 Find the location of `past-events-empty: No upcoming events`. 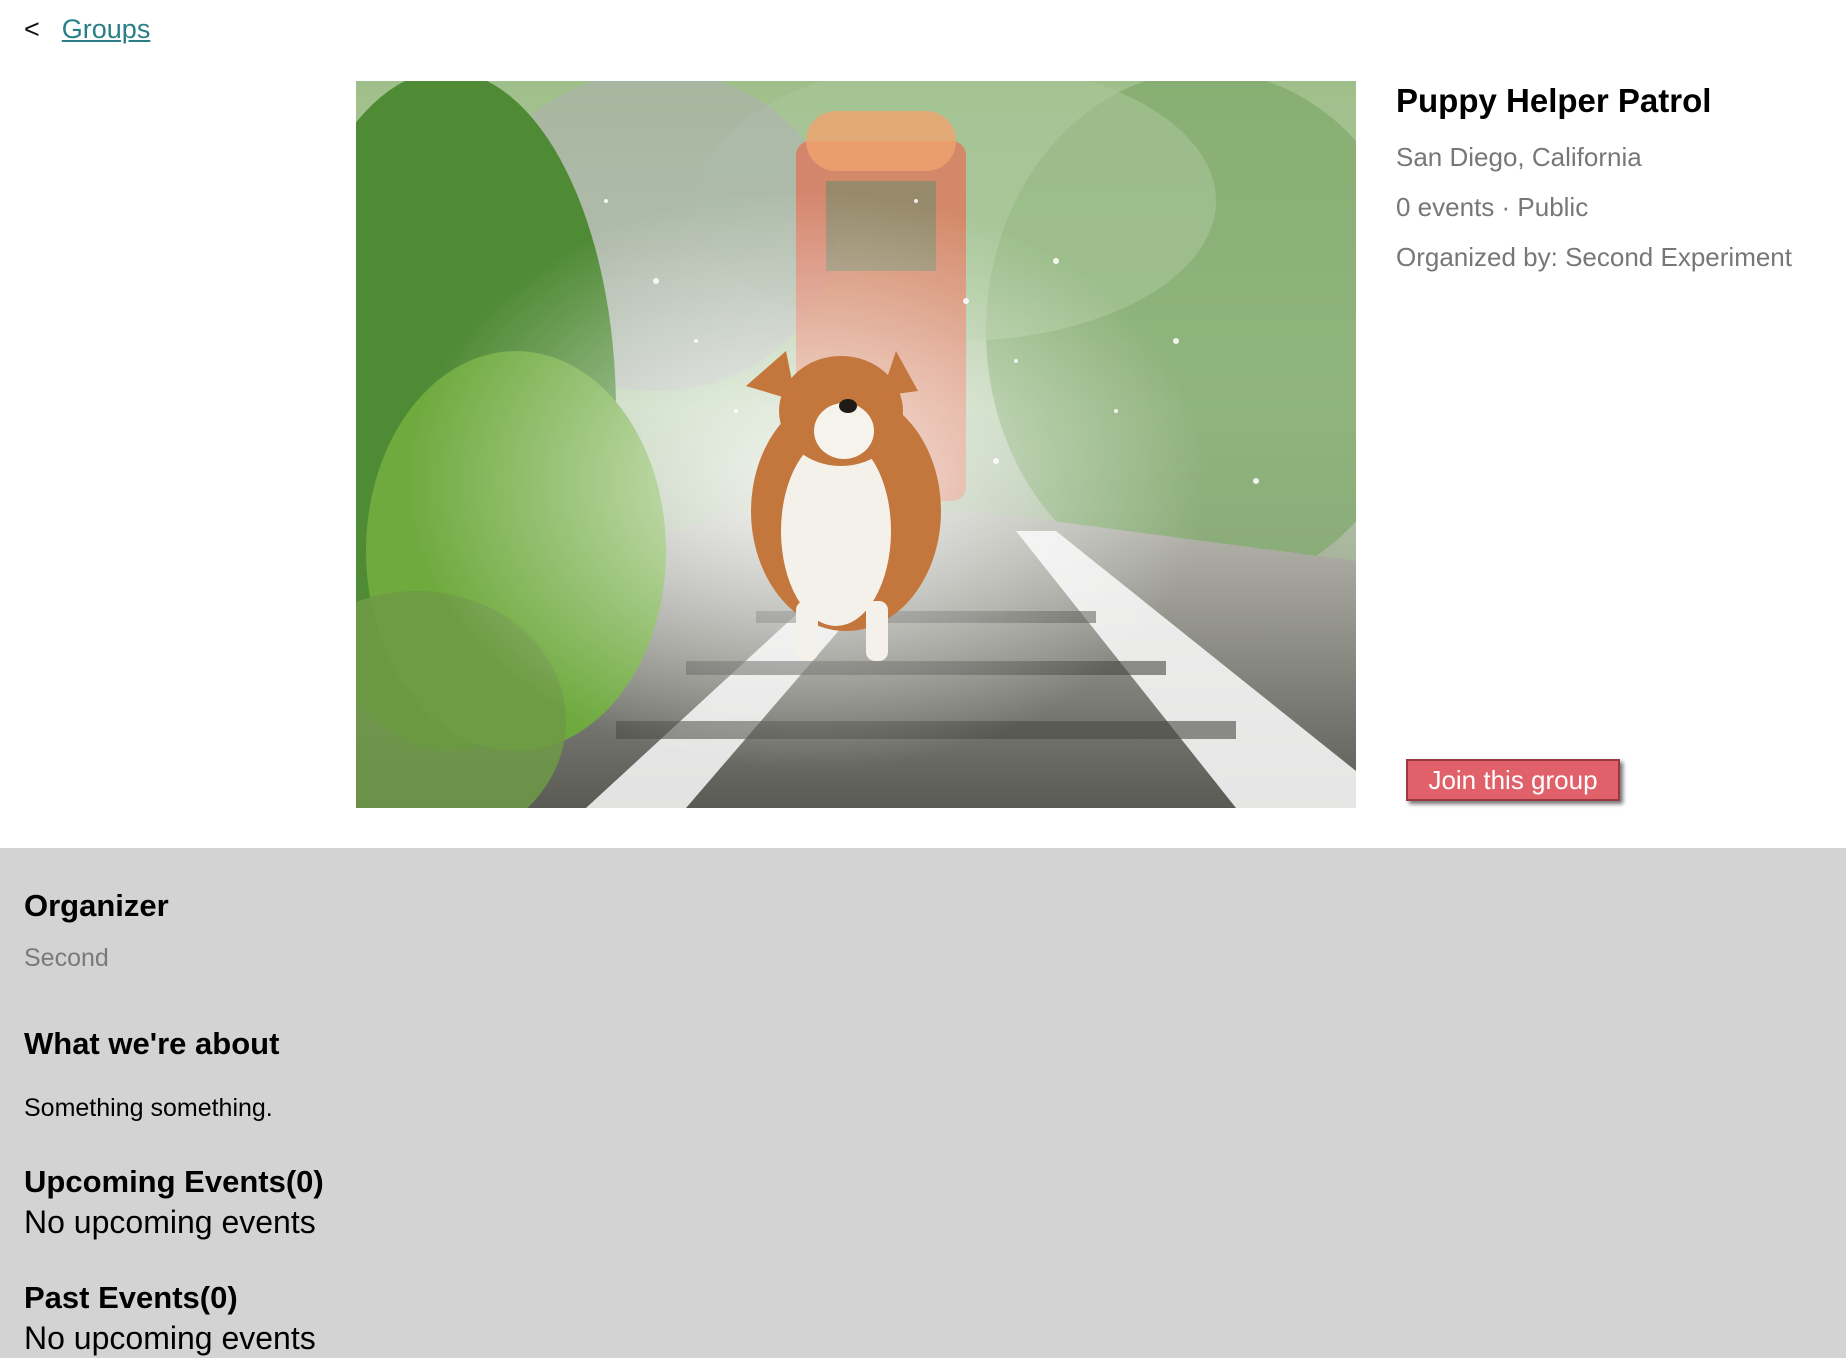

past-events-empty: No upcoming events is located at coordinates (170, 1338).